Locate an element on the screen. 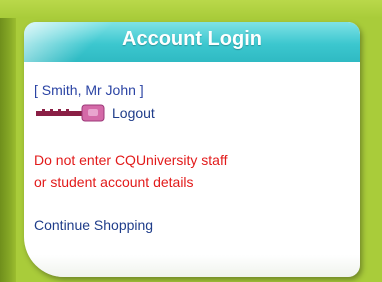  logout-row: Logout is located at coordinates (95, 113).